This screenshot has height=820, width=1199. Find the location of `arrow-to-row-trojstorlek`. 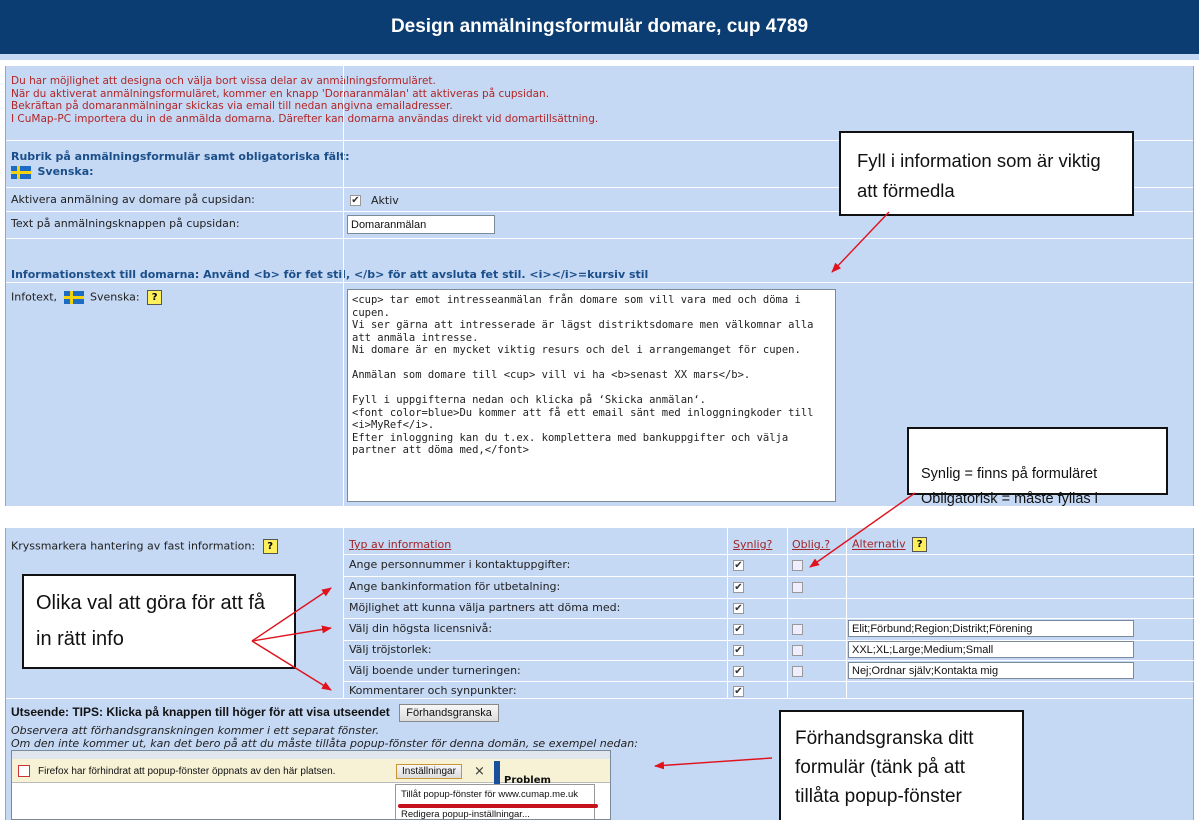

arrow-to-row-trojstorlek is located at coordinates (291, 633).